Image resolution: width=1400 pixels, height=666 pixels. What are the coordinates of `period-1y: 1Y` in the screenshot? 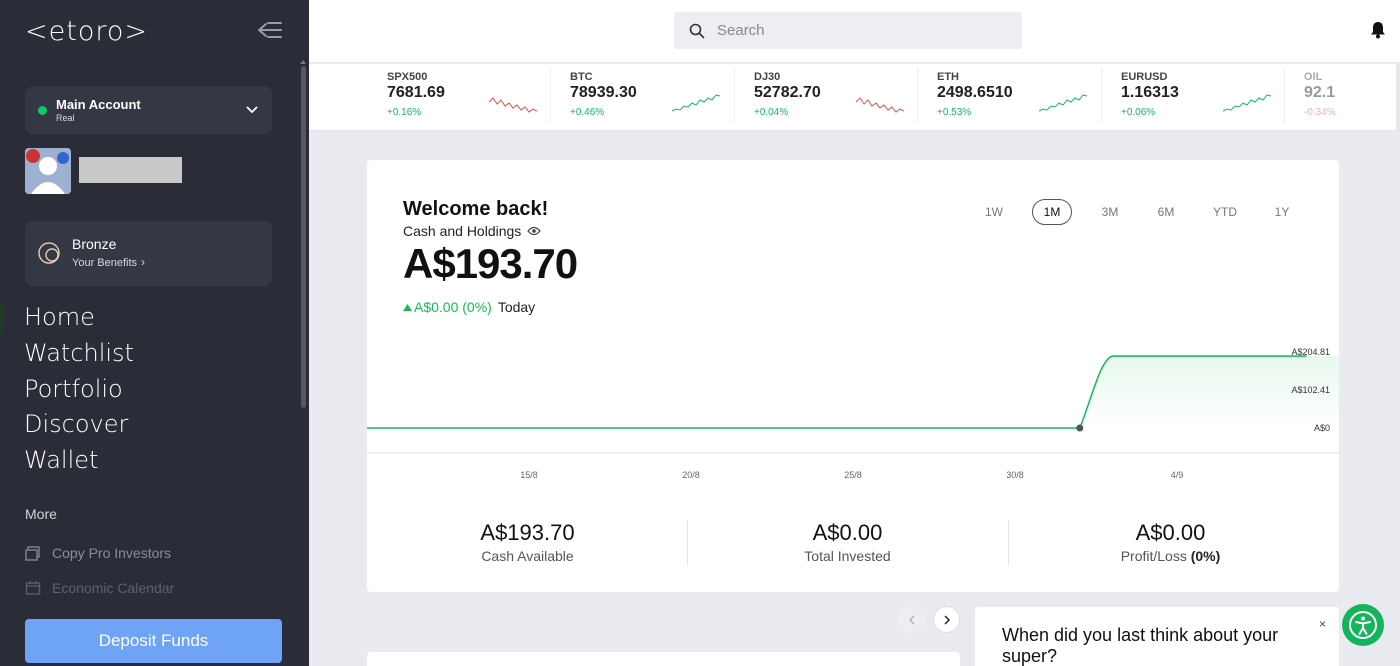 It's located at (1282, 212).